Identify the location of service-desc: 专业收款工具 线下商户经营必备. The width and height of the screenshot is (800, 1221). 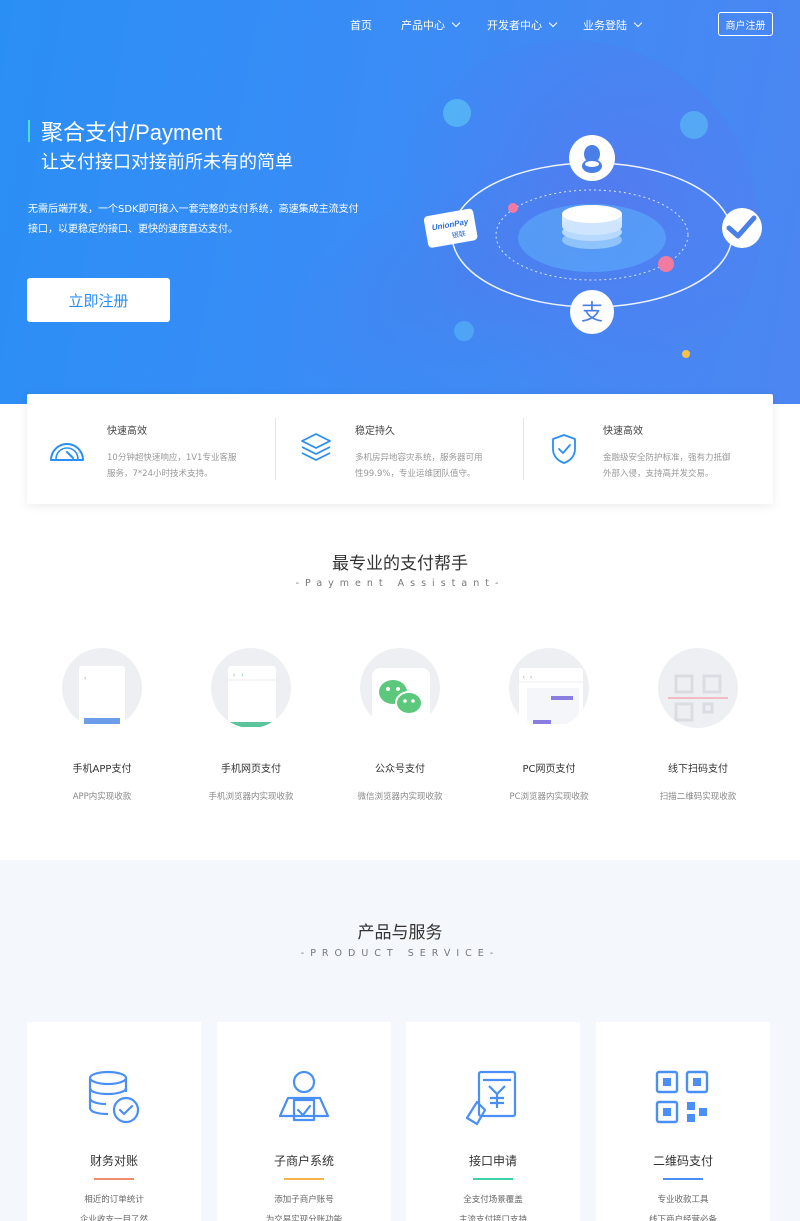
(682, 1208).